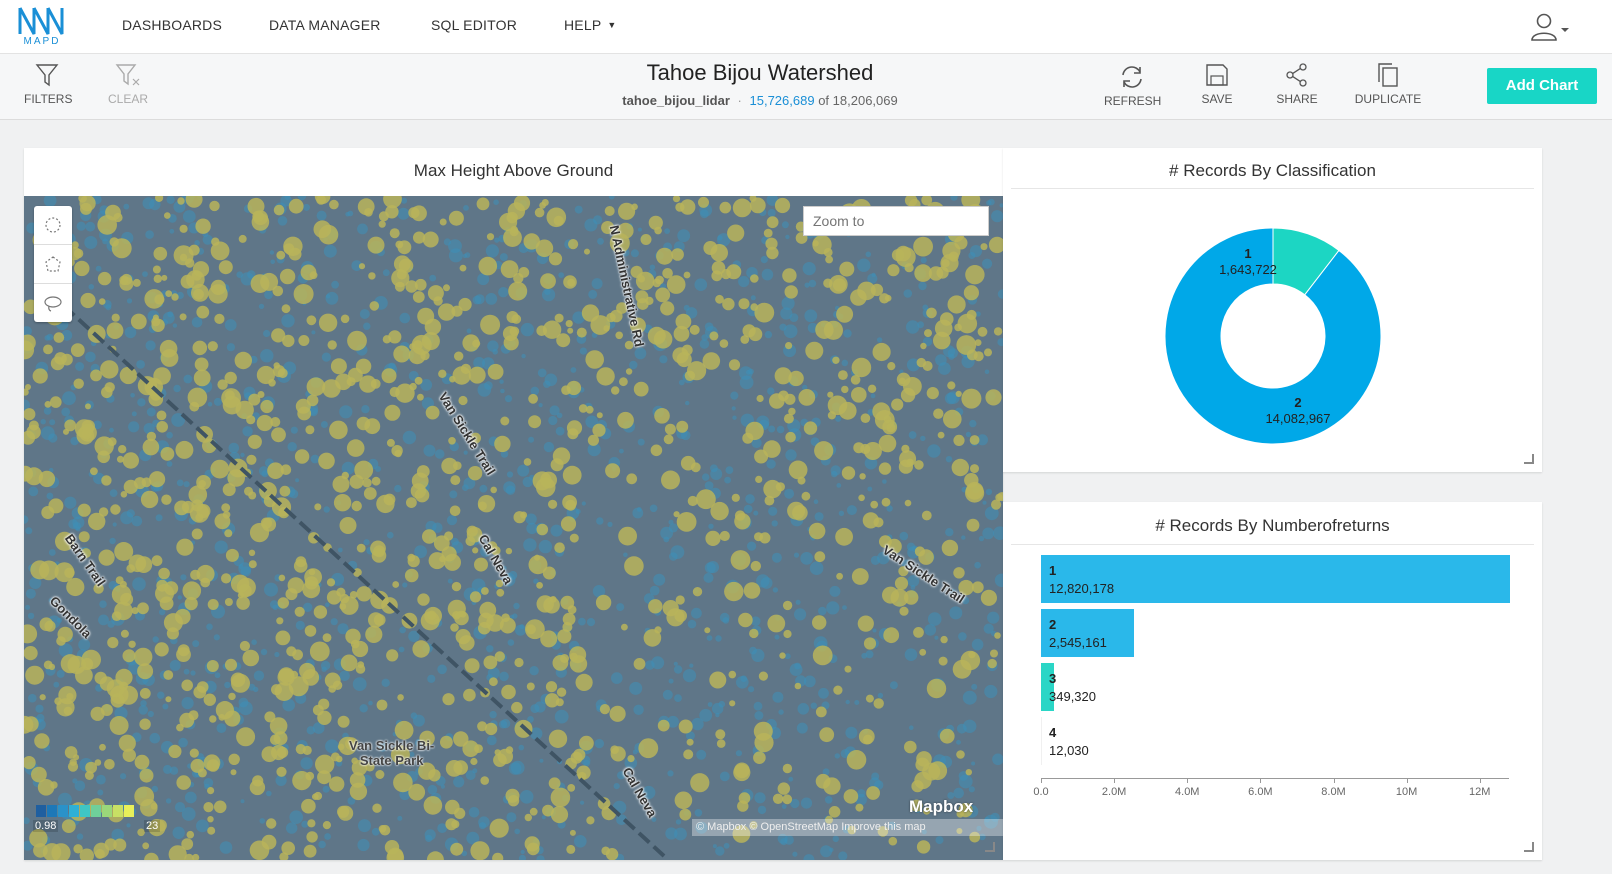 The height and width of the screenshot is (874, 1612). Describe the element at coordinates (1272, 333) in the screenshot. I see `classification-donut` at that location.